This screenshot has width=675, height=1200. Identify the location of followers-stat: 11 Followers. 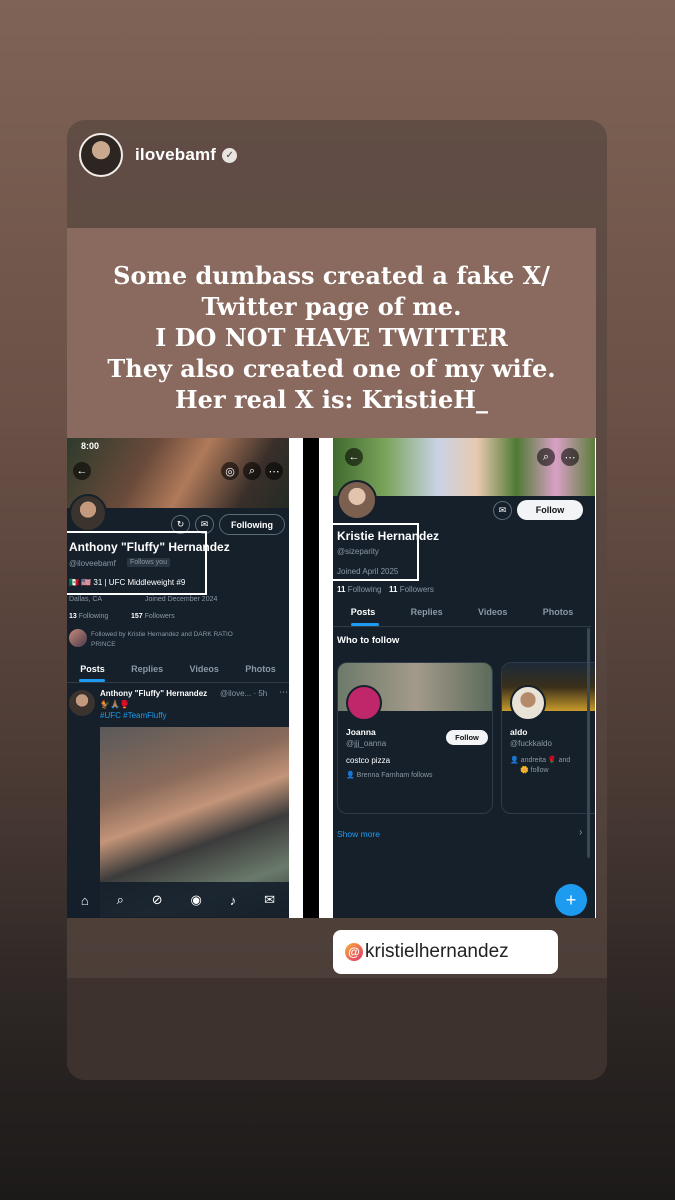
(411, 589).